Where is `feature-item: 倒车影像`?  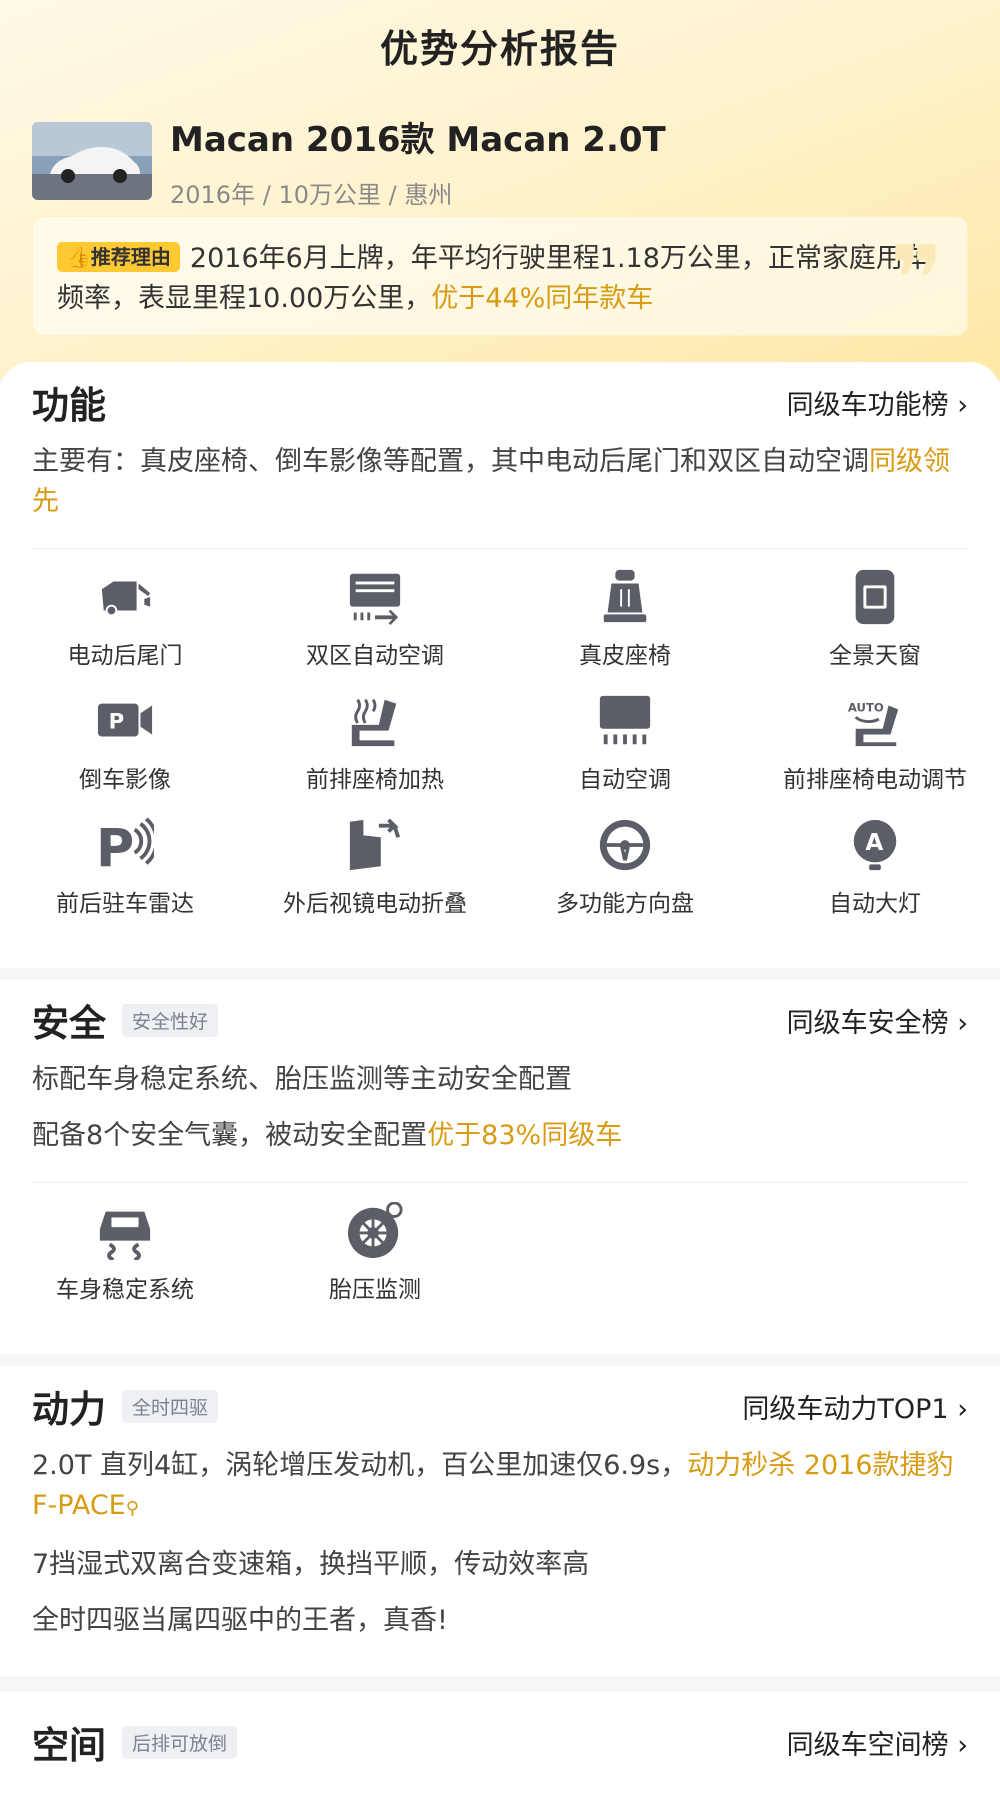 feature-item: 倒车影像 is located at coordinates (125, 743).